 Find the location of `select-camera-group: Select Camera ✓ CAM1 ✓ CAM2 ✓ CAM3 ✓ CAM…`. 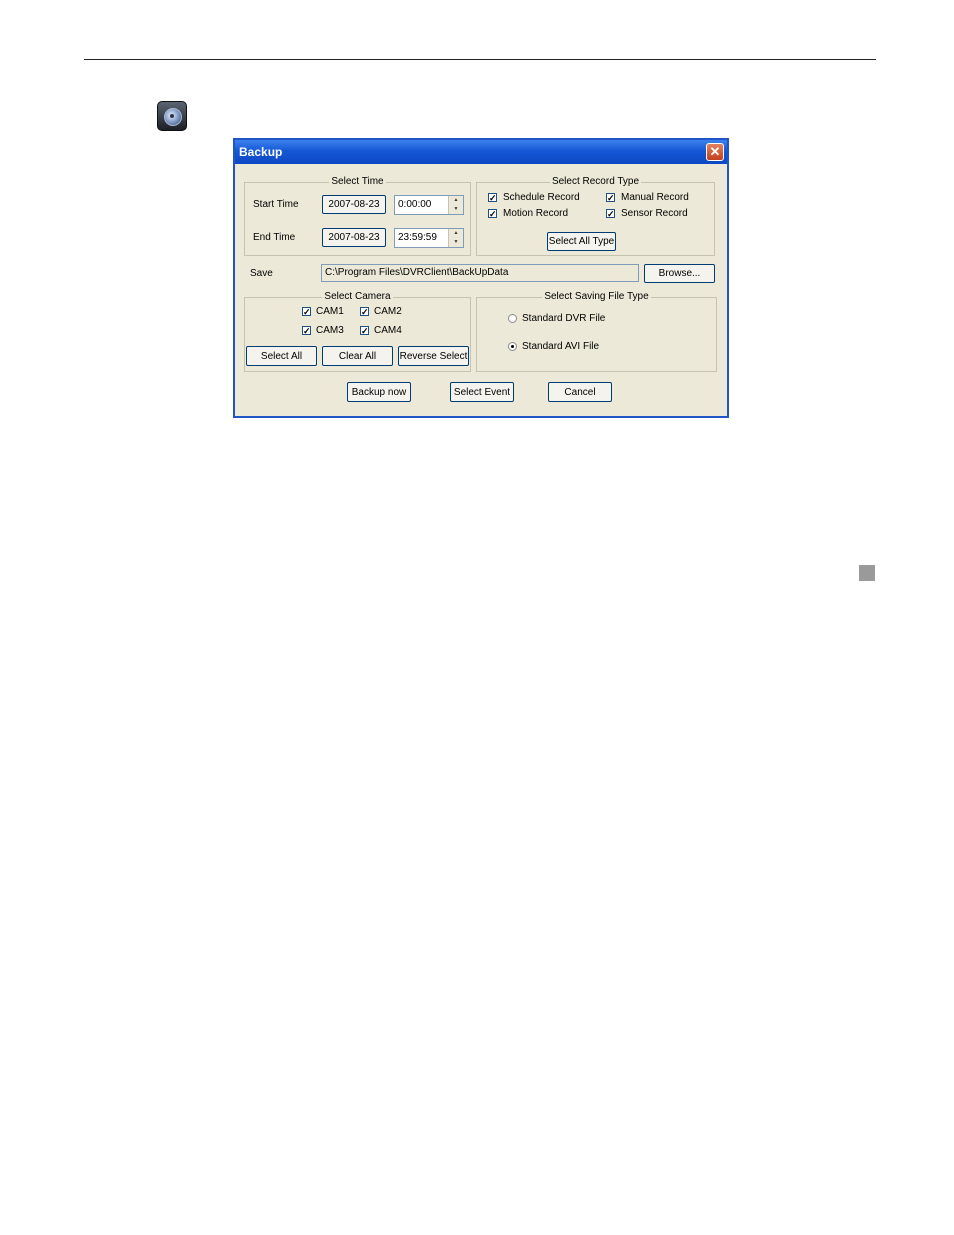

select-camera-group: Select Camera ✓ CAM1 ✓ CAM2 ✓ CAM3 ✓ CAM… is located at coordinates (357, 331).